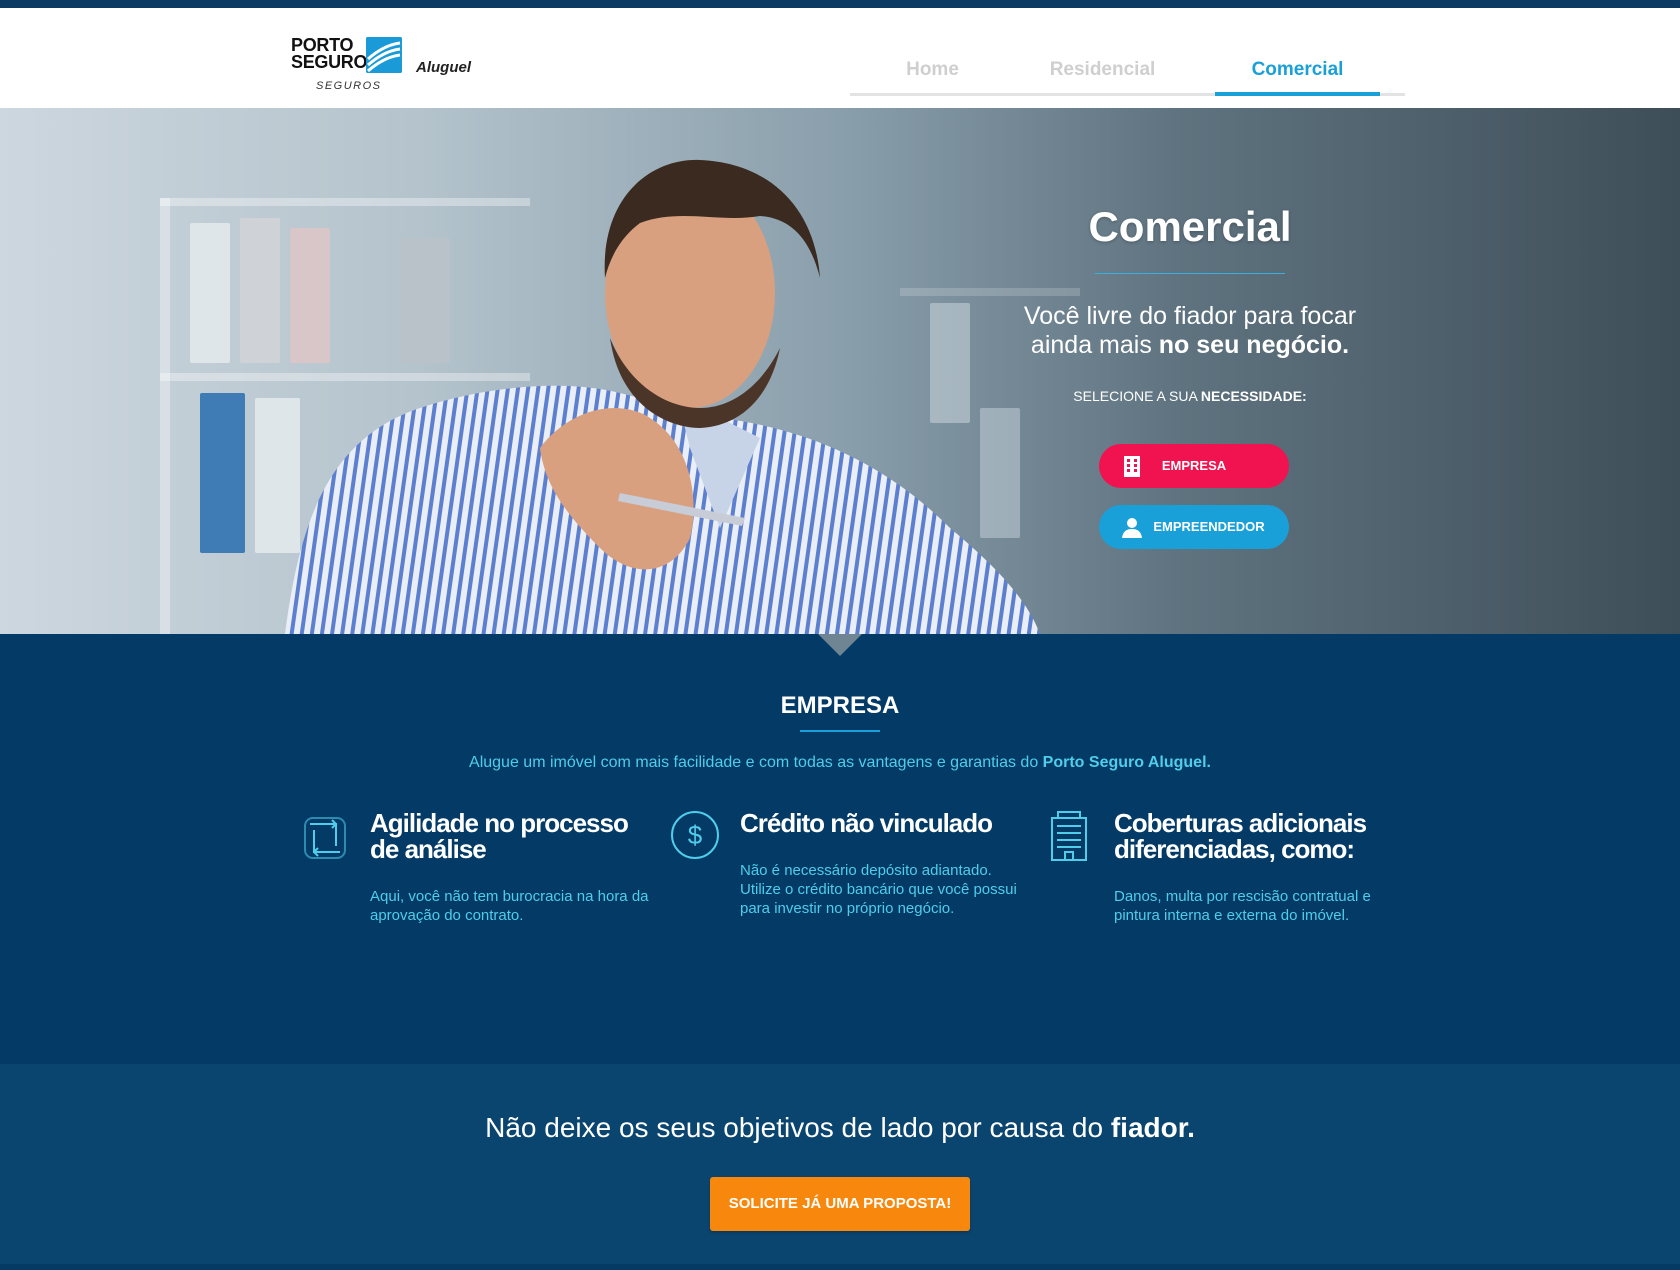 The image size is (1680, 1270). What do you see at coordinates (329, 62) in the screenshot?
I see `logo-seguro: SEGURO` at bounding box center [329, 62].